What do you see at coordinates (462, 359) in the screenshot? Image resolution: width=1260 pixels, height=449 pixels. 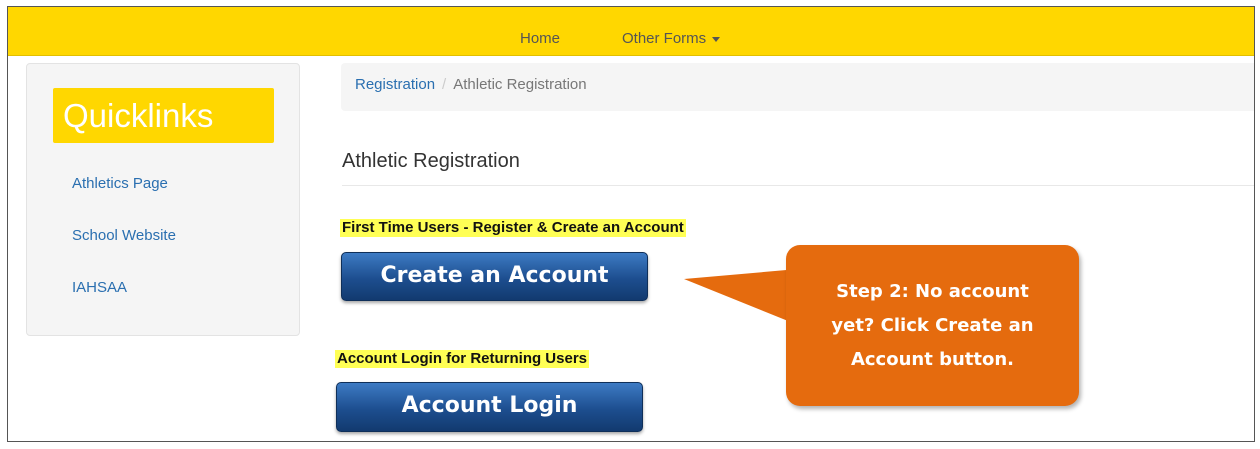 I see `returning-users-label: Account Login for Returning Users` at bounding box center [462, 359].